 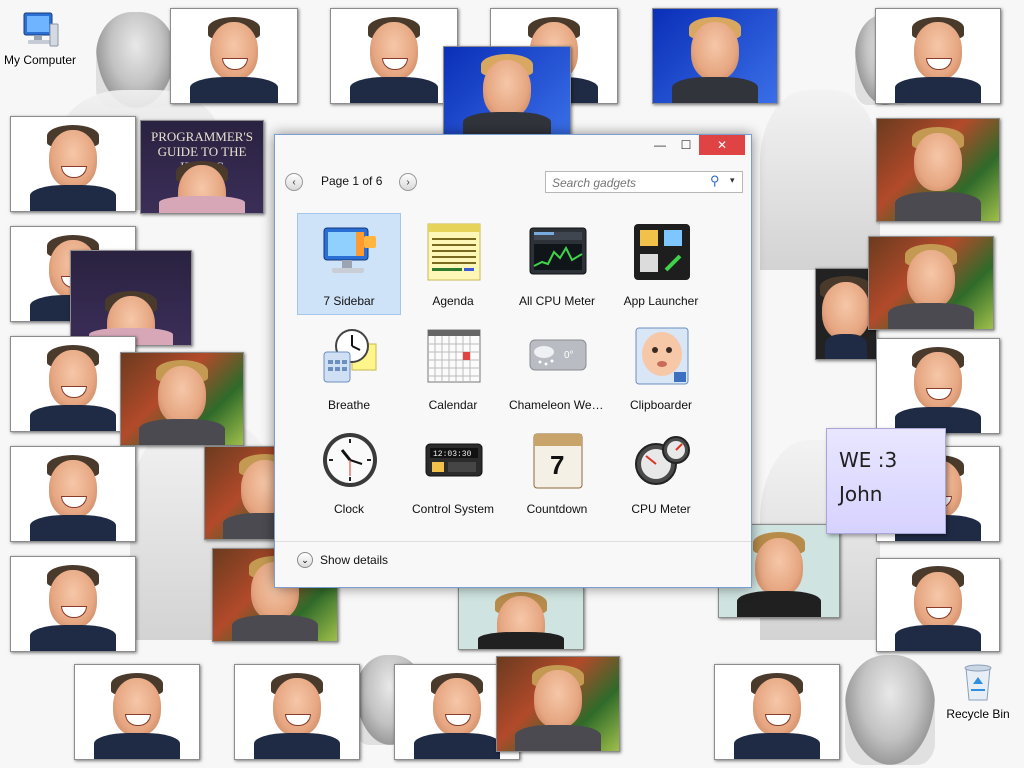 What do you see at coordinates (557, 509) in the screenshot?
I see `gadget-label: Countdown` at bounding box center [557, 509].